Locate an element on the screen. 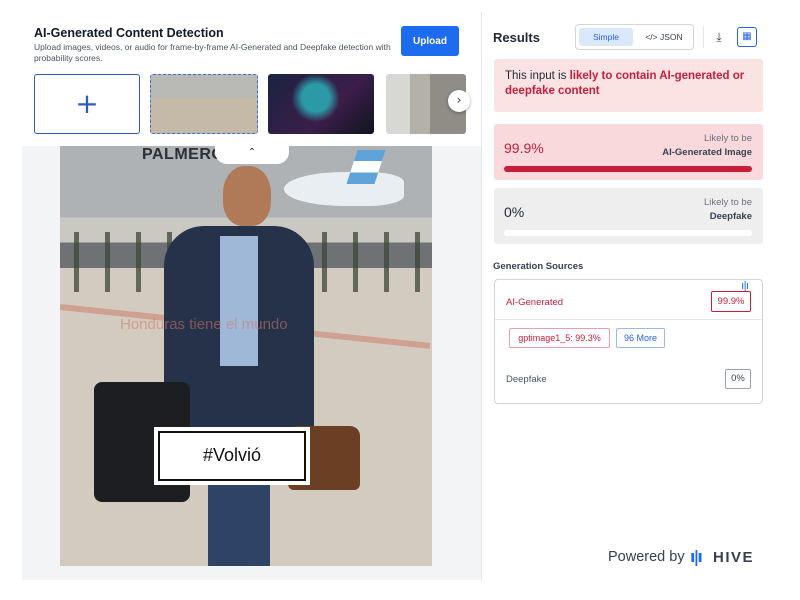 This screenshot has height=600, width=800. pane-divider is located at coordinates (481, 296).